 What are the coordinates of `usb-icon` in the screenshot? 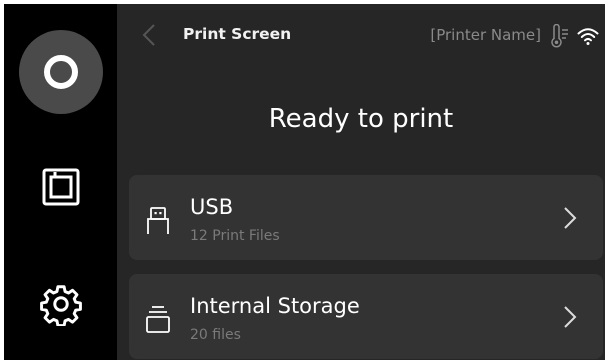 It's located at (158, 220).